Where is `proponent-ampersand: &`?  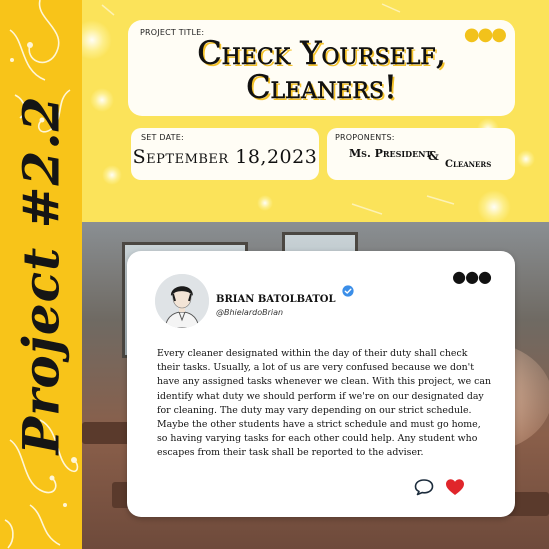 proponent-ampersand: & is located at coordinates (433, 156).